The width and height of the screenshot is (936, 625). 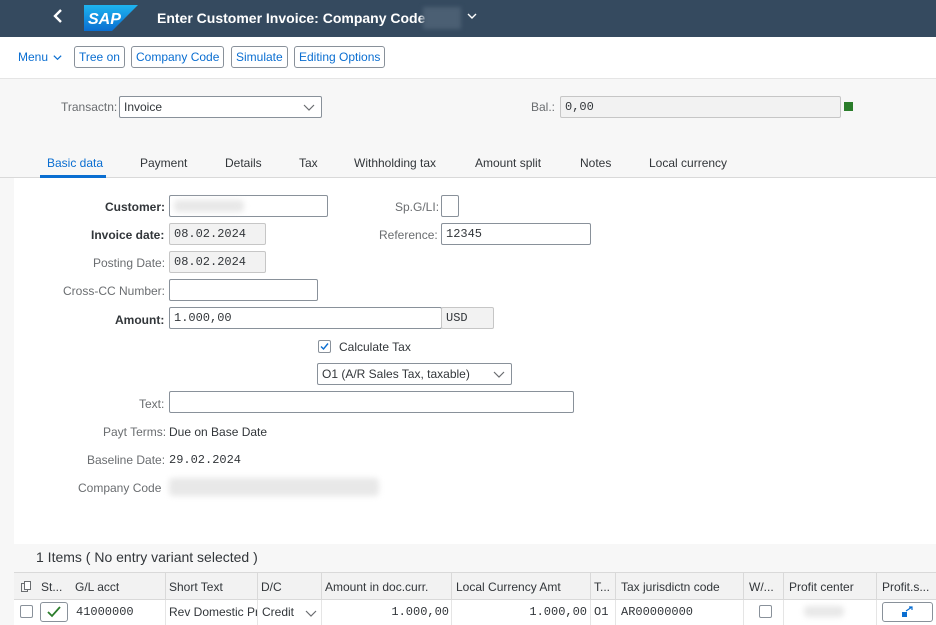 I want to click on profit-segment-button, so click(x=907, y=612).